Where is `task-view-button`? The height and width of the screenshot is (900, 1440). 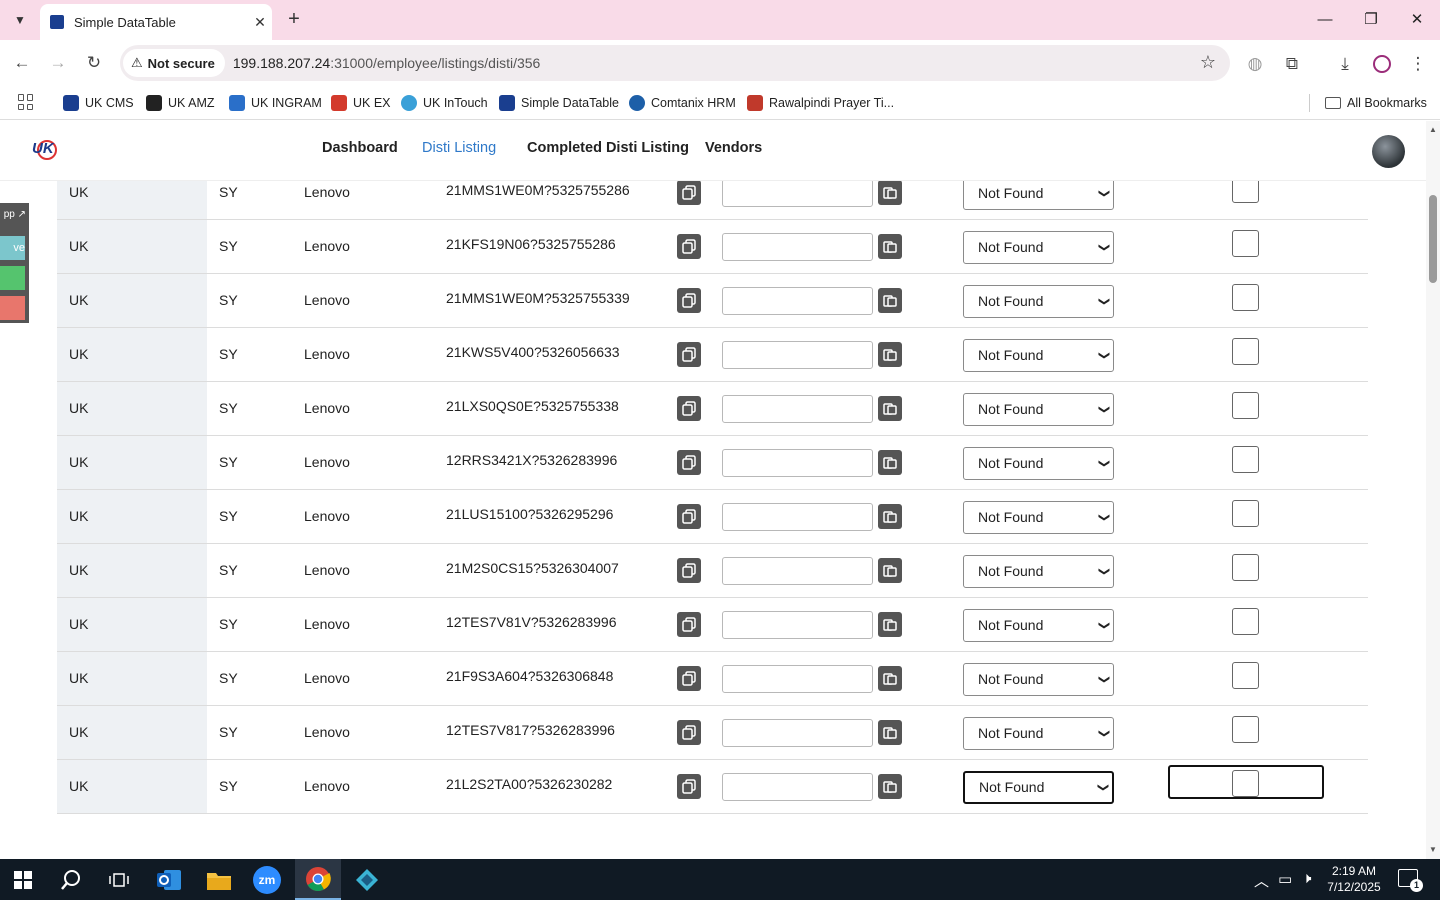
task-view-button is located at coordinates (119, 879).